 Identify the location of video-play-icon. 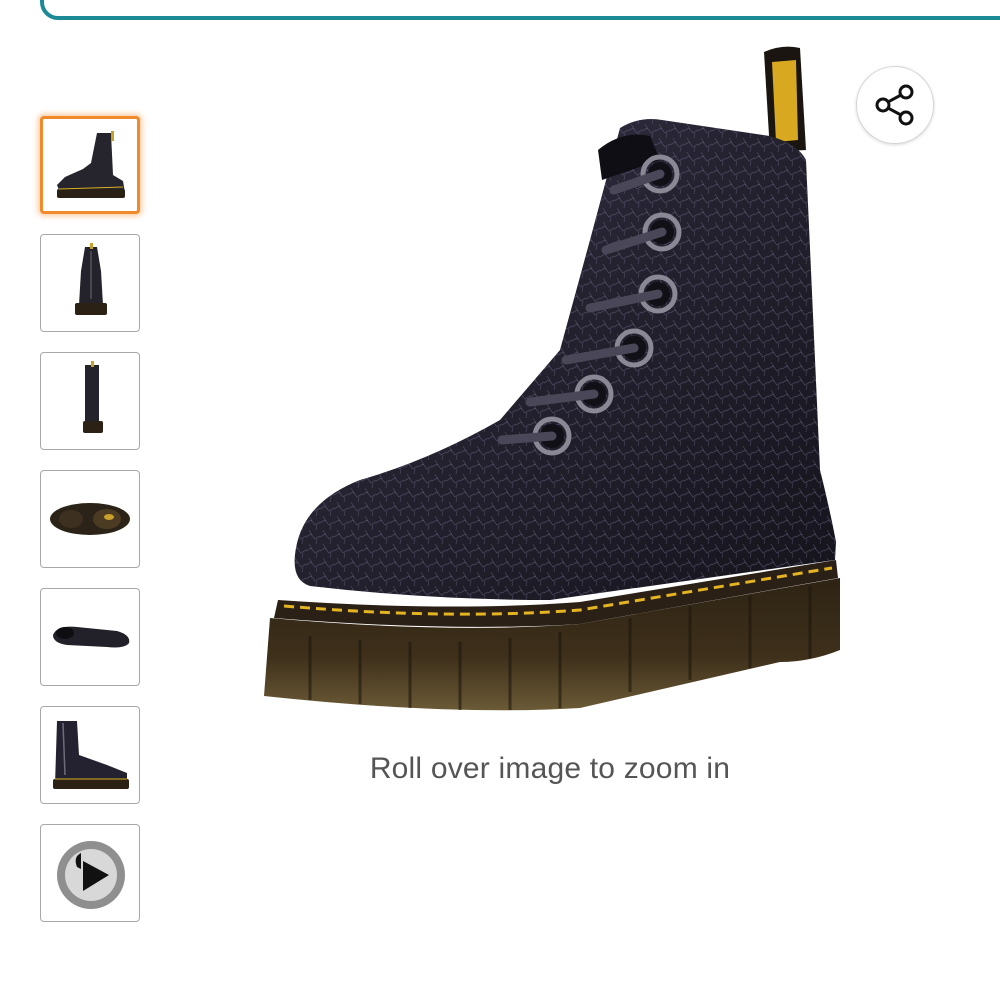
(91, 875).